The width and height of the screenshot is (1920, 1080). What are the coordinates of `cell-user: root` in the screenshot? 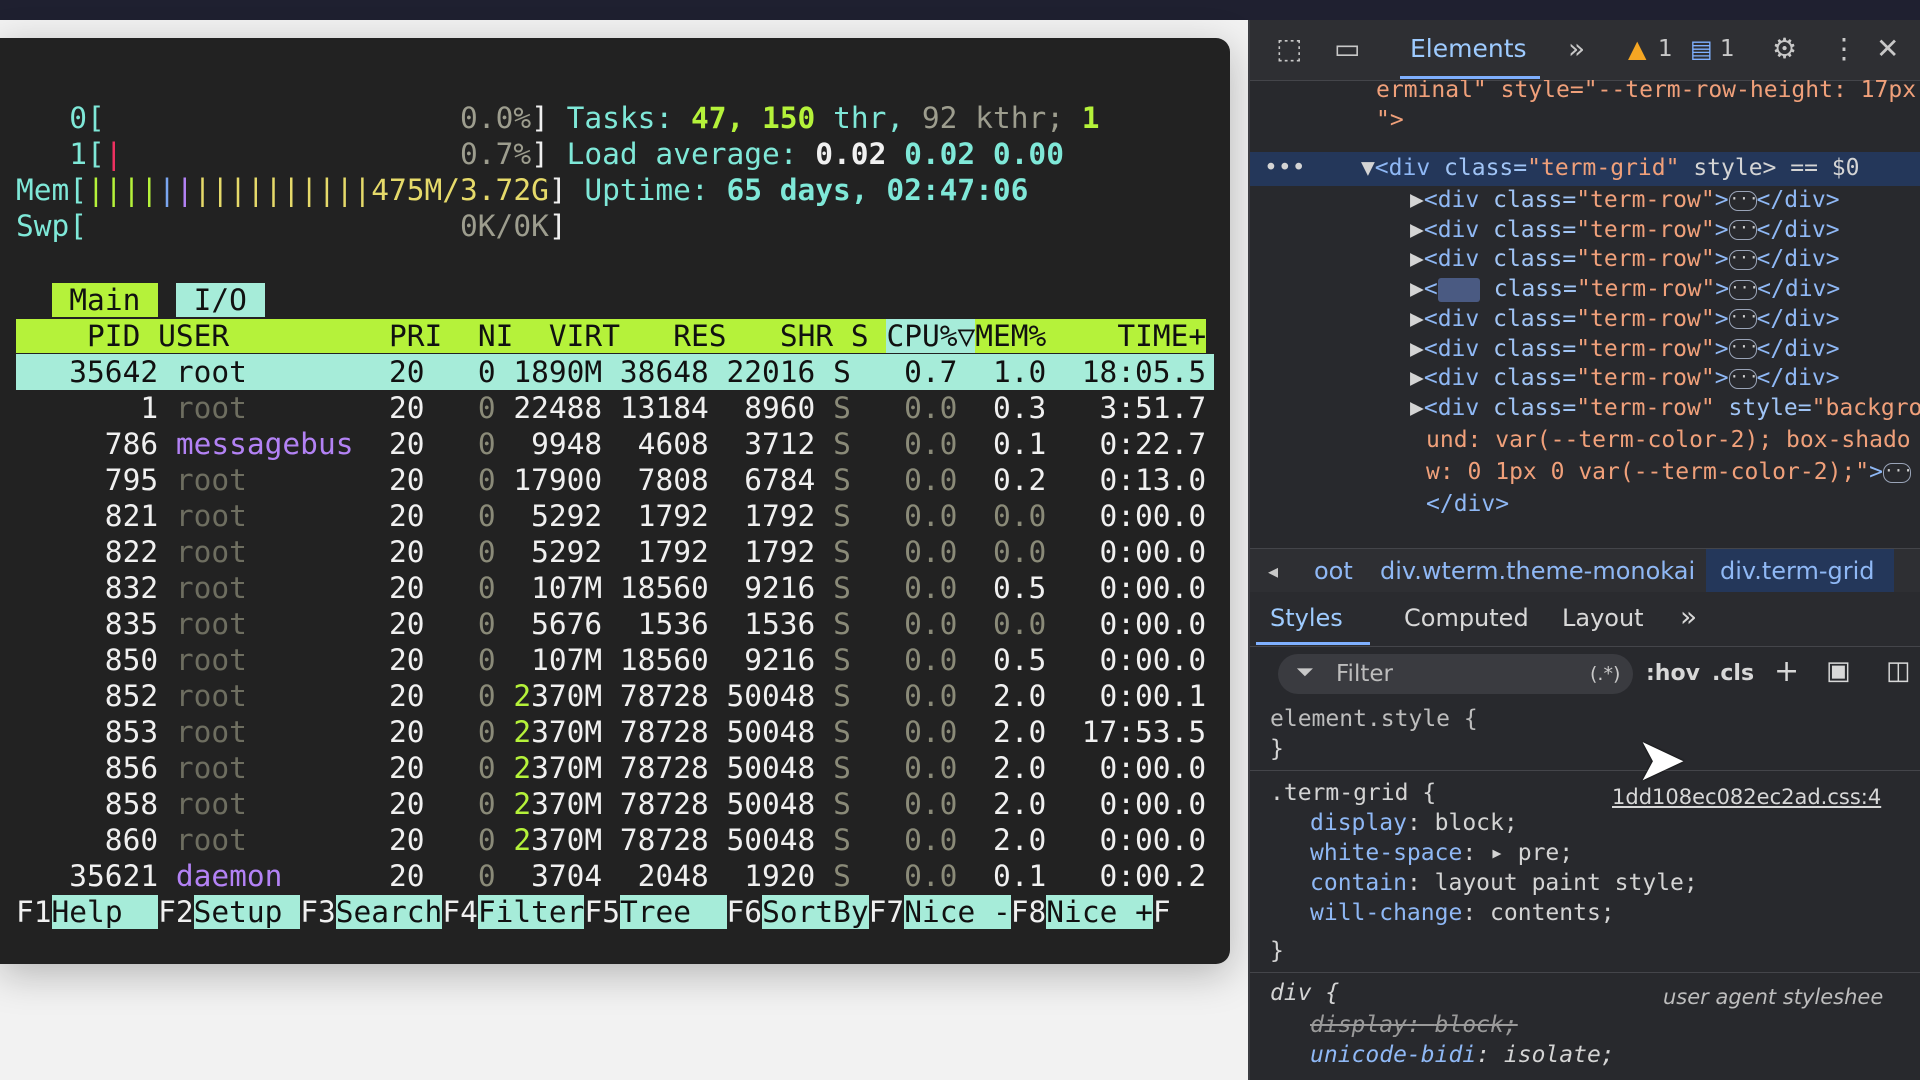 It's located at (273, 552).